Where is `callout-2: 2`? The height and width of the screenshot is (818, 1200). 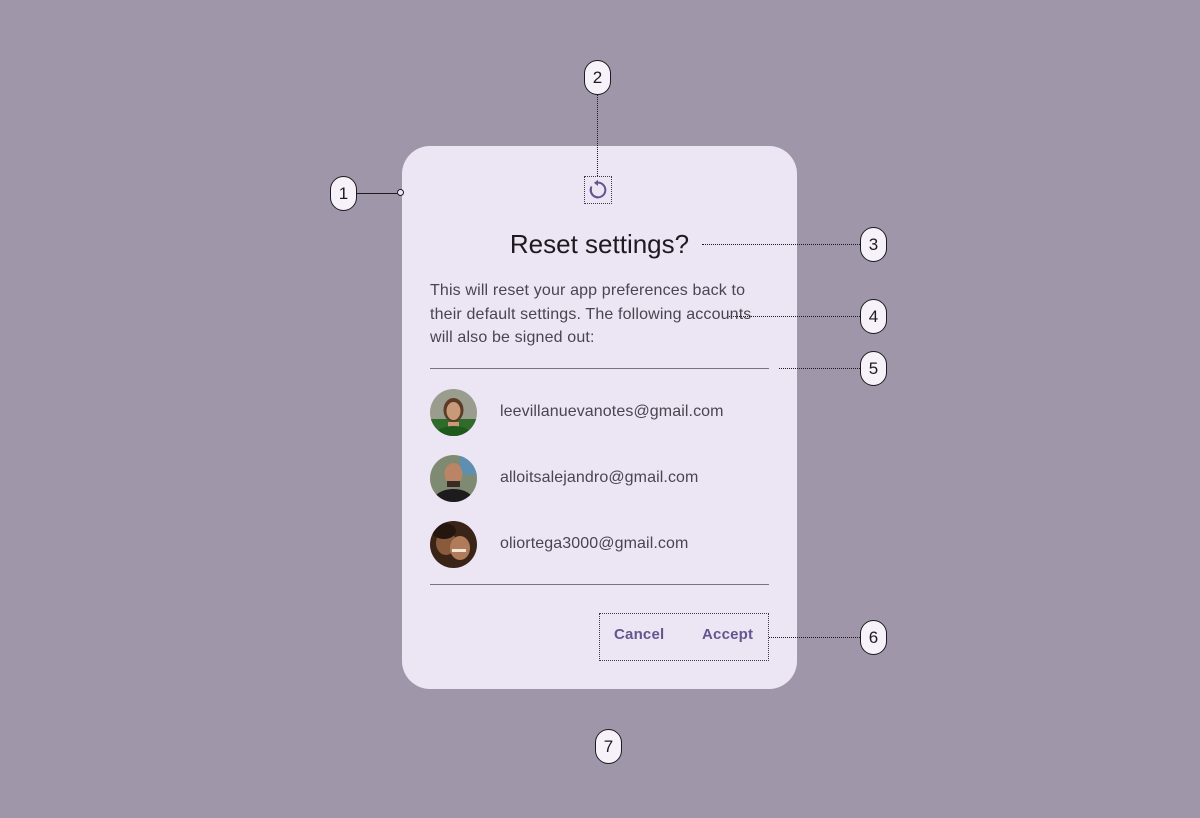
callout-2: 2 is located at coordinates (597, 77).